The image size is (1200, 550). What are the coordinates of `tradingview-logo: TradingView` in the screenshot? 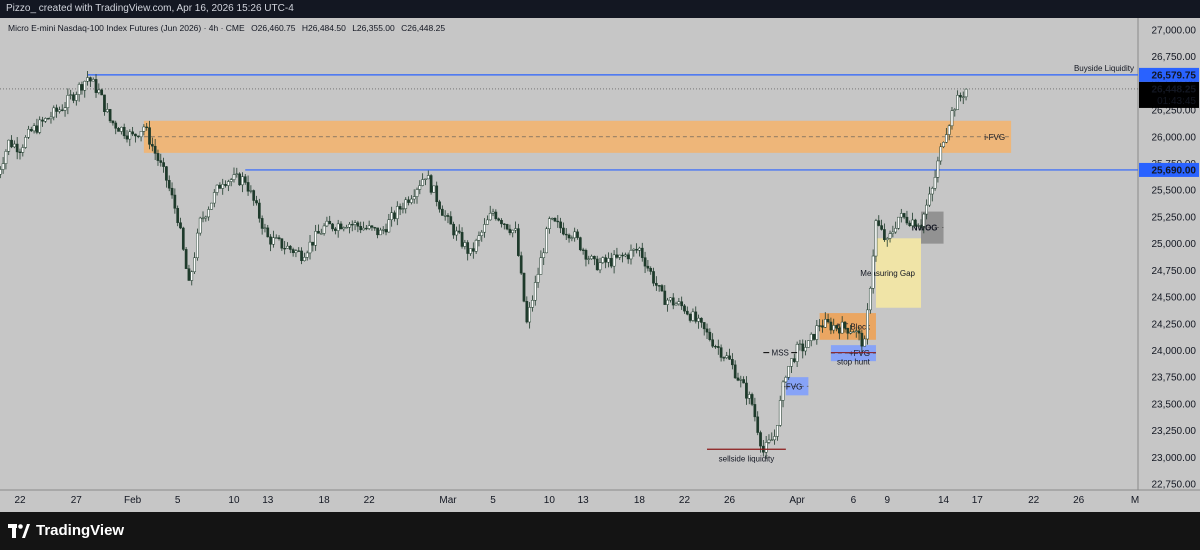 It's located at (66, 530).